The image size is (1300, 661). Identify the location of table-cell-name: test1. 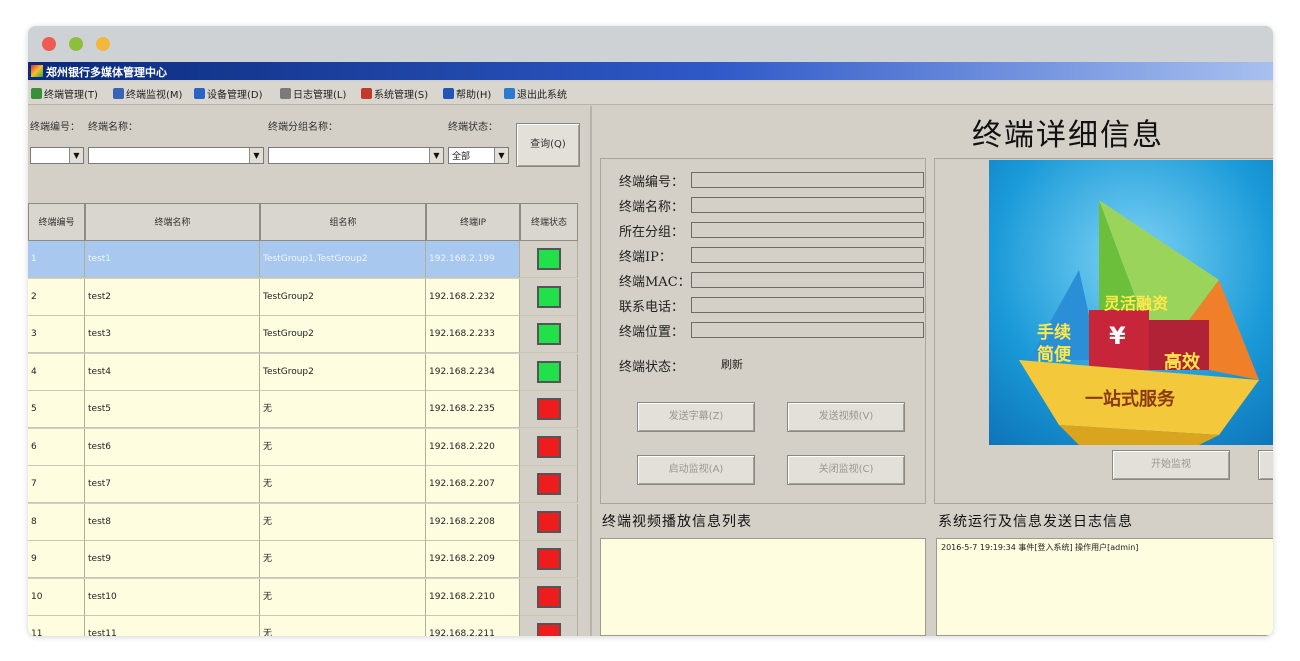
(172, 259).